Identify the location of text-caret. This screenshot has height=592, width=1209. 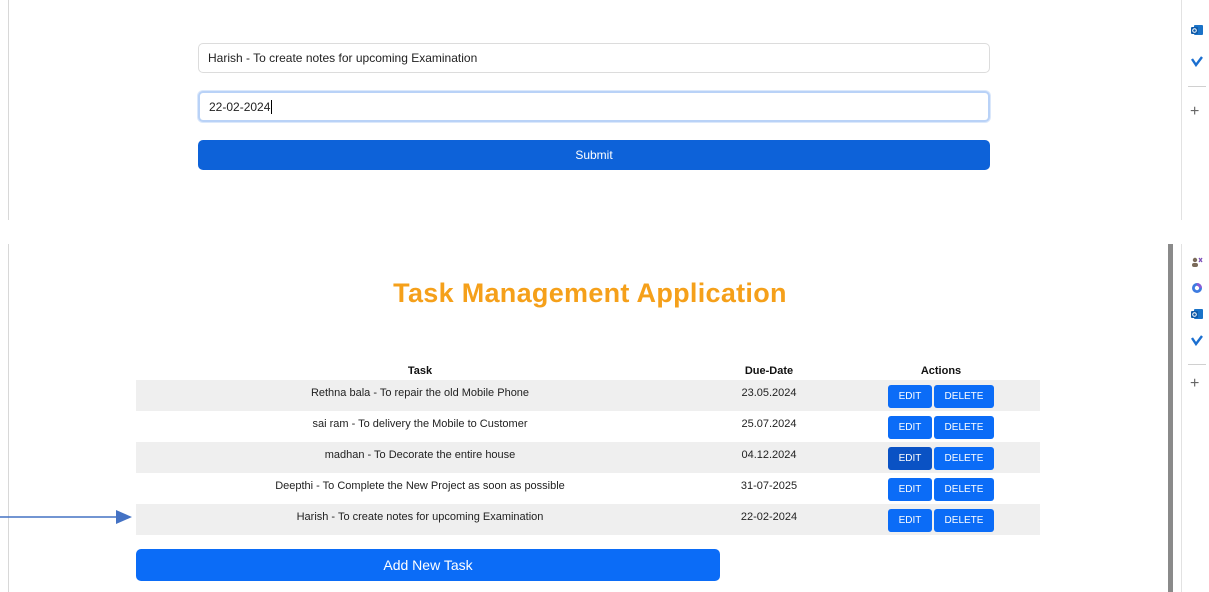
(272, 106).